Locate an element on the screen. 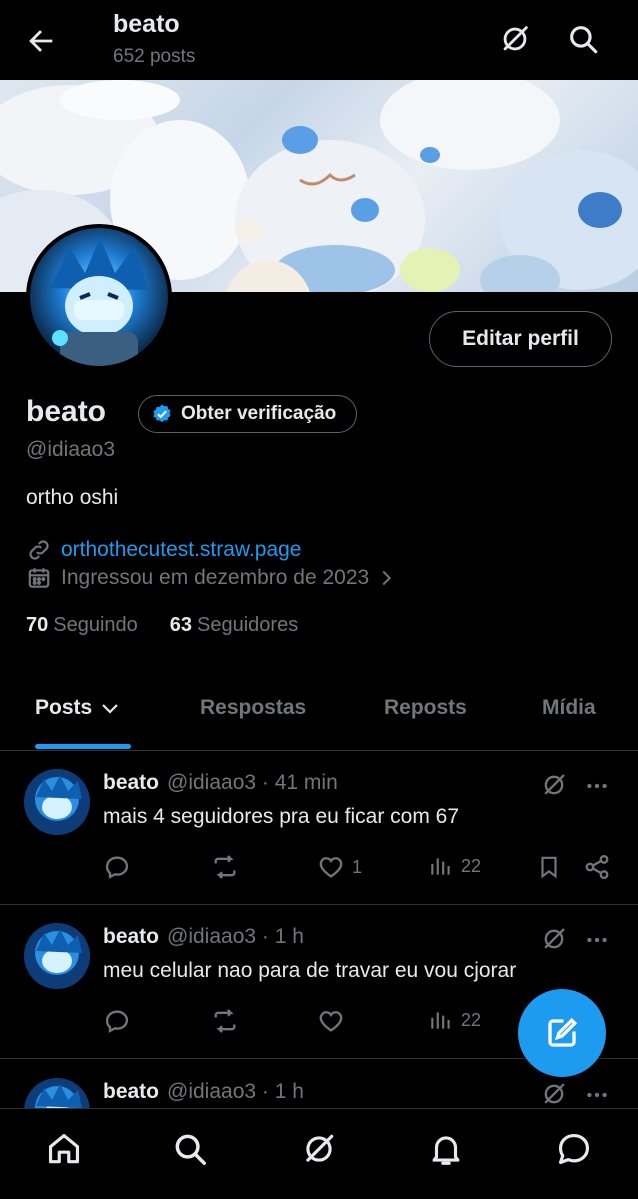 The image size is (638, 1199). like-button is located at coordinates (334, 1021).